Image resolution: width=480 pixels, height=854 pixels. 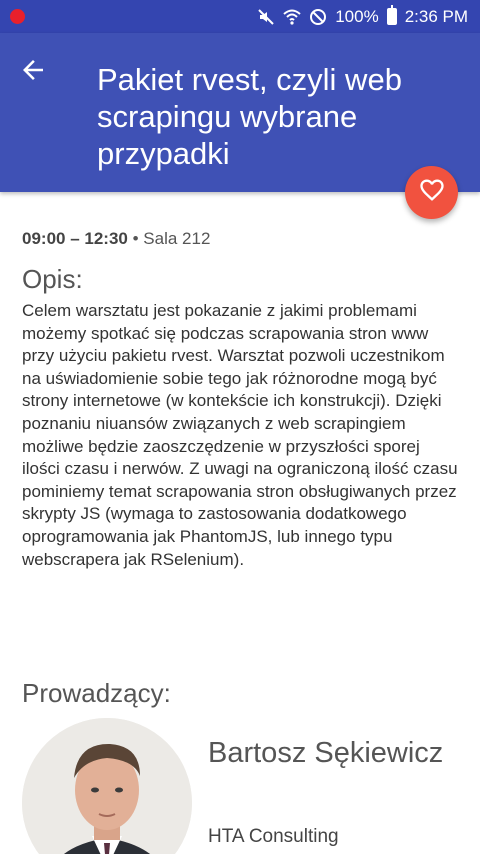 I want to click on battery-icon, so click(x=391, y=15).